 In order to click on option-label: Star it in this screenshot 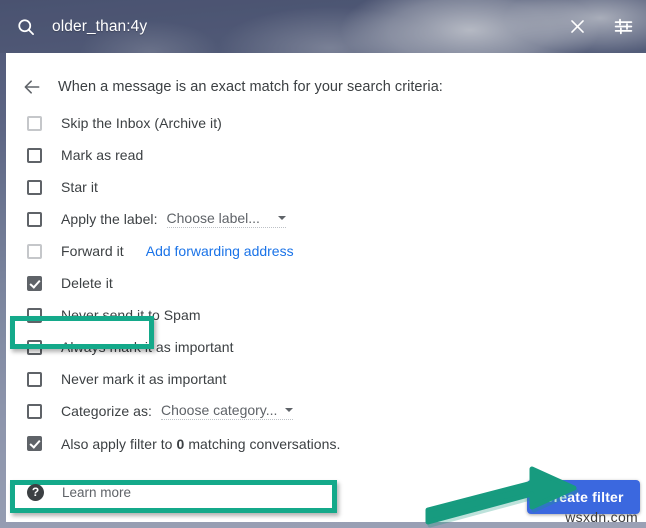, I will do `click(79, 187)`.